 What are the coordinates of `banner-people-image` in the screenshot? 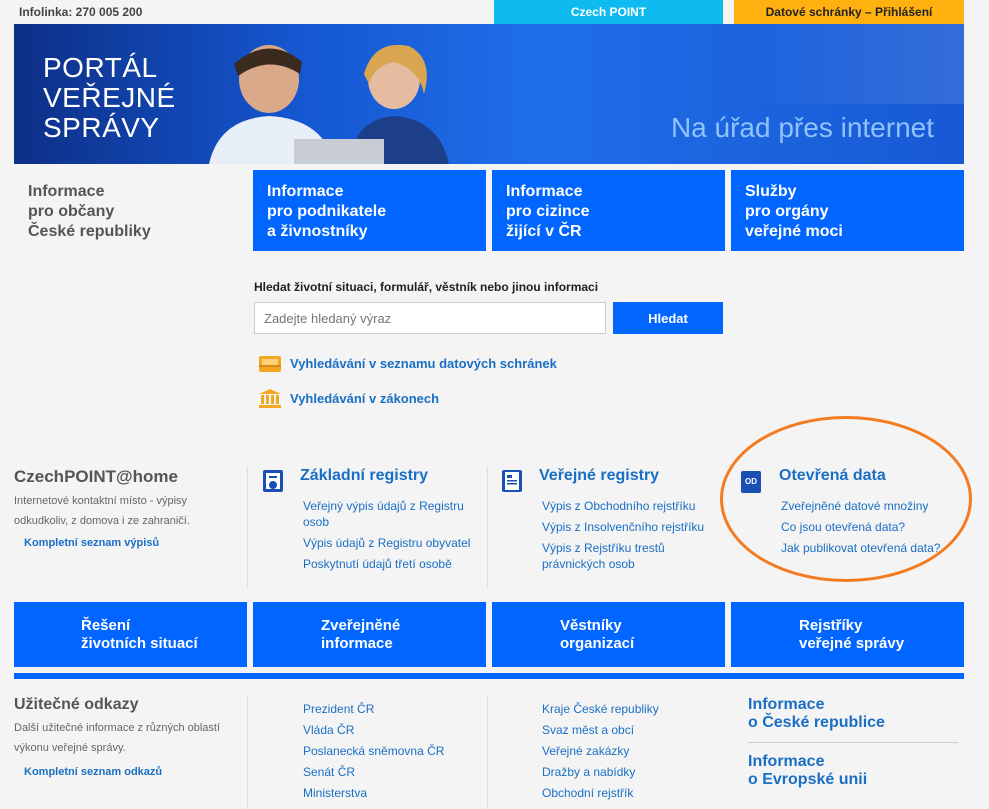 It's located at (329, 104).